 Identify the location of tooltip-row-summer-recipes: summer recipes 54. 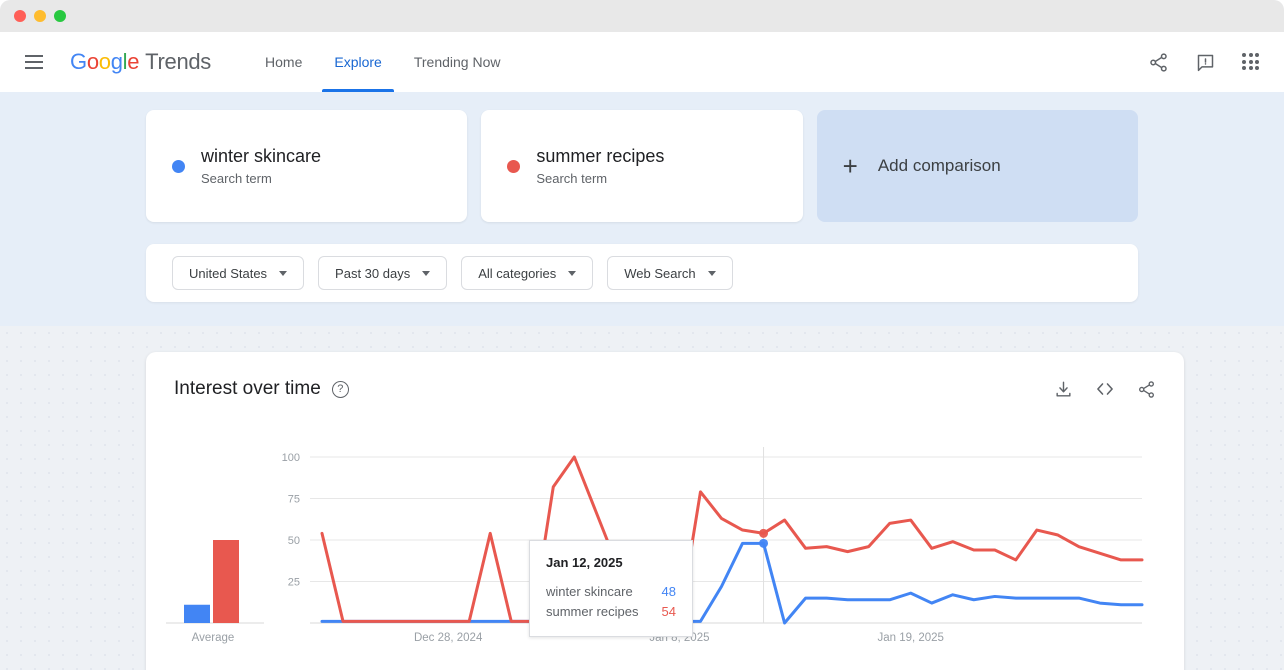
(611, 611).